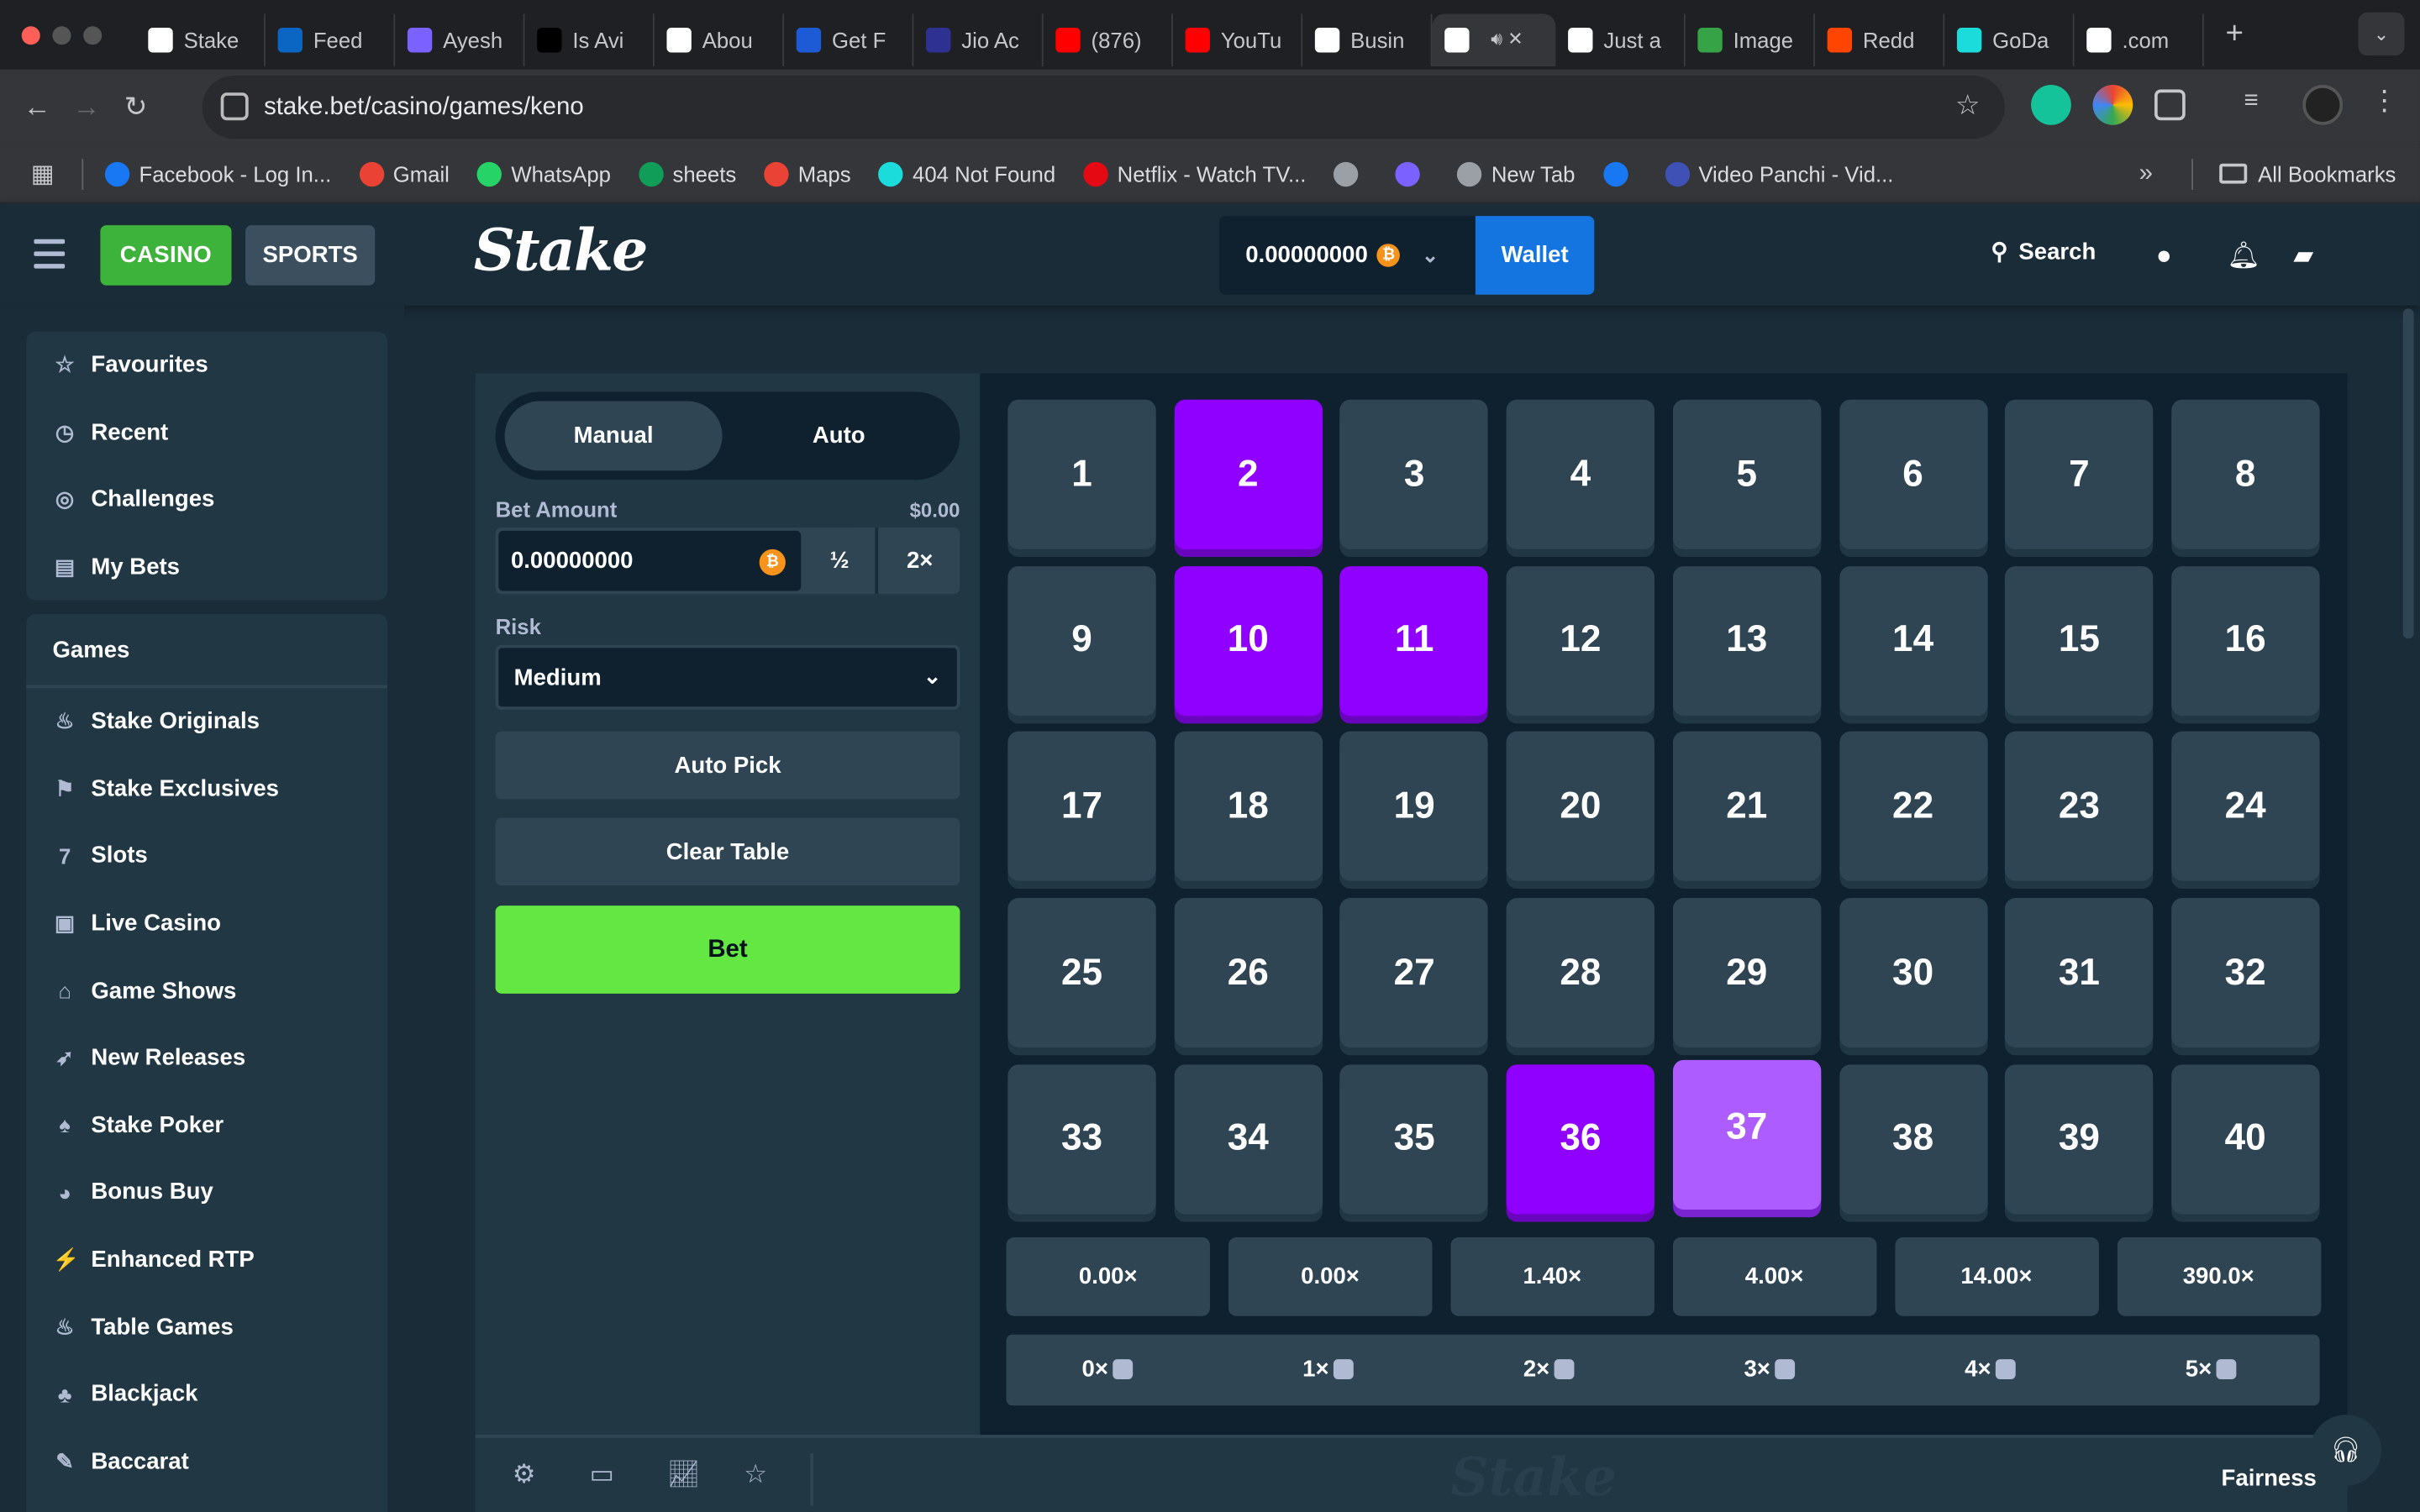 Image resolution: width=2420 pixels, height=1512 pixels. Describe the element at coordinates (234, 106) in the screenshot. I see `site-info-icon` at that location.